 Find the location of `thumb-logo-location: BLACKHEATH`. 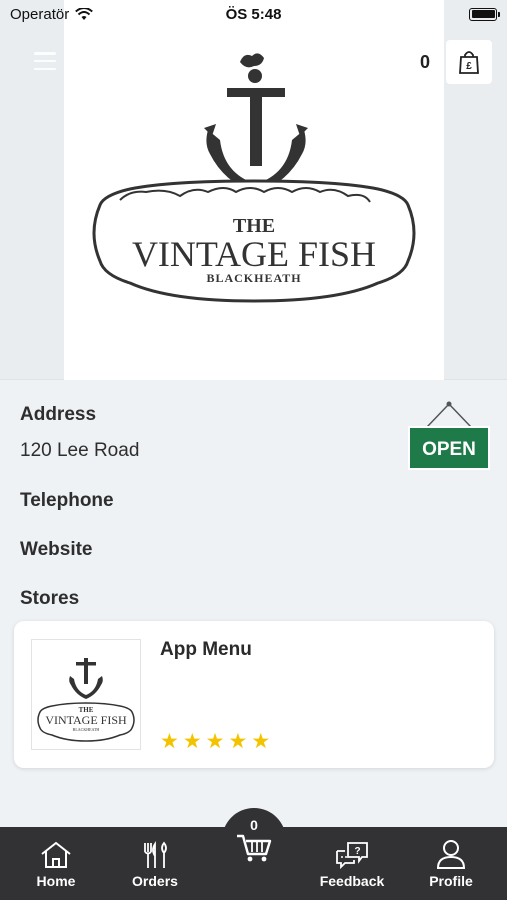

thumb-logo-location: BLACKHEATH is located at coordinates (86, 729).